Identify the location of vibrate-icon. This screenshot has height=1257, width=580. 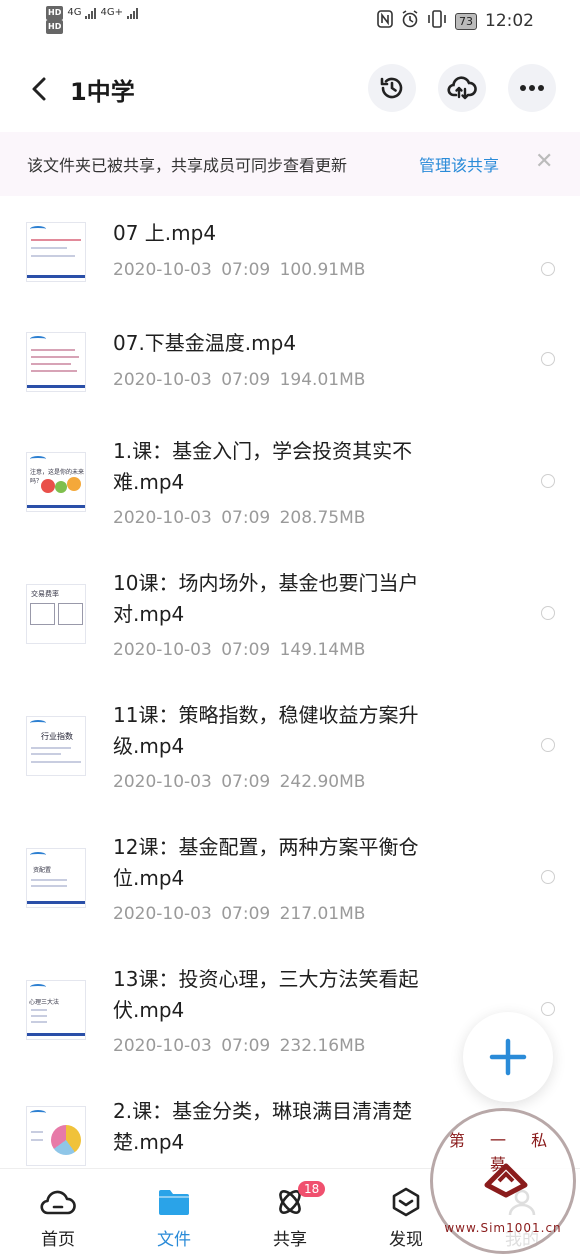
(437, 21).